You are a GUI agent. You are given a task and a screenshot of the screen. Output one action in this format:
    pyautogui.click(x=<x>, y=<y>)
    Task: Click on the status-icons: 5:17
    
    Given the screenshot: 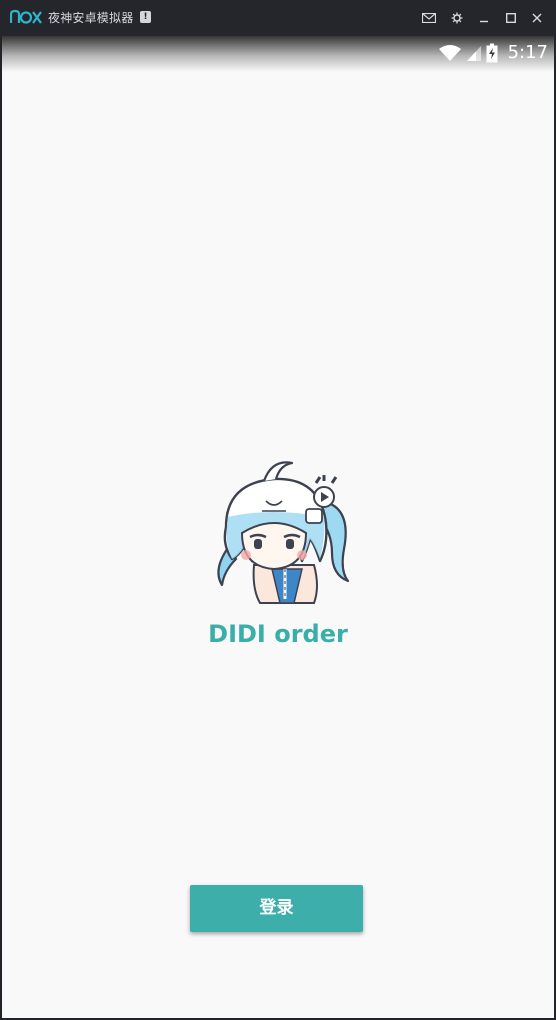 What is the action you would take?
    pyautogui.click(x=493, y=53)
    